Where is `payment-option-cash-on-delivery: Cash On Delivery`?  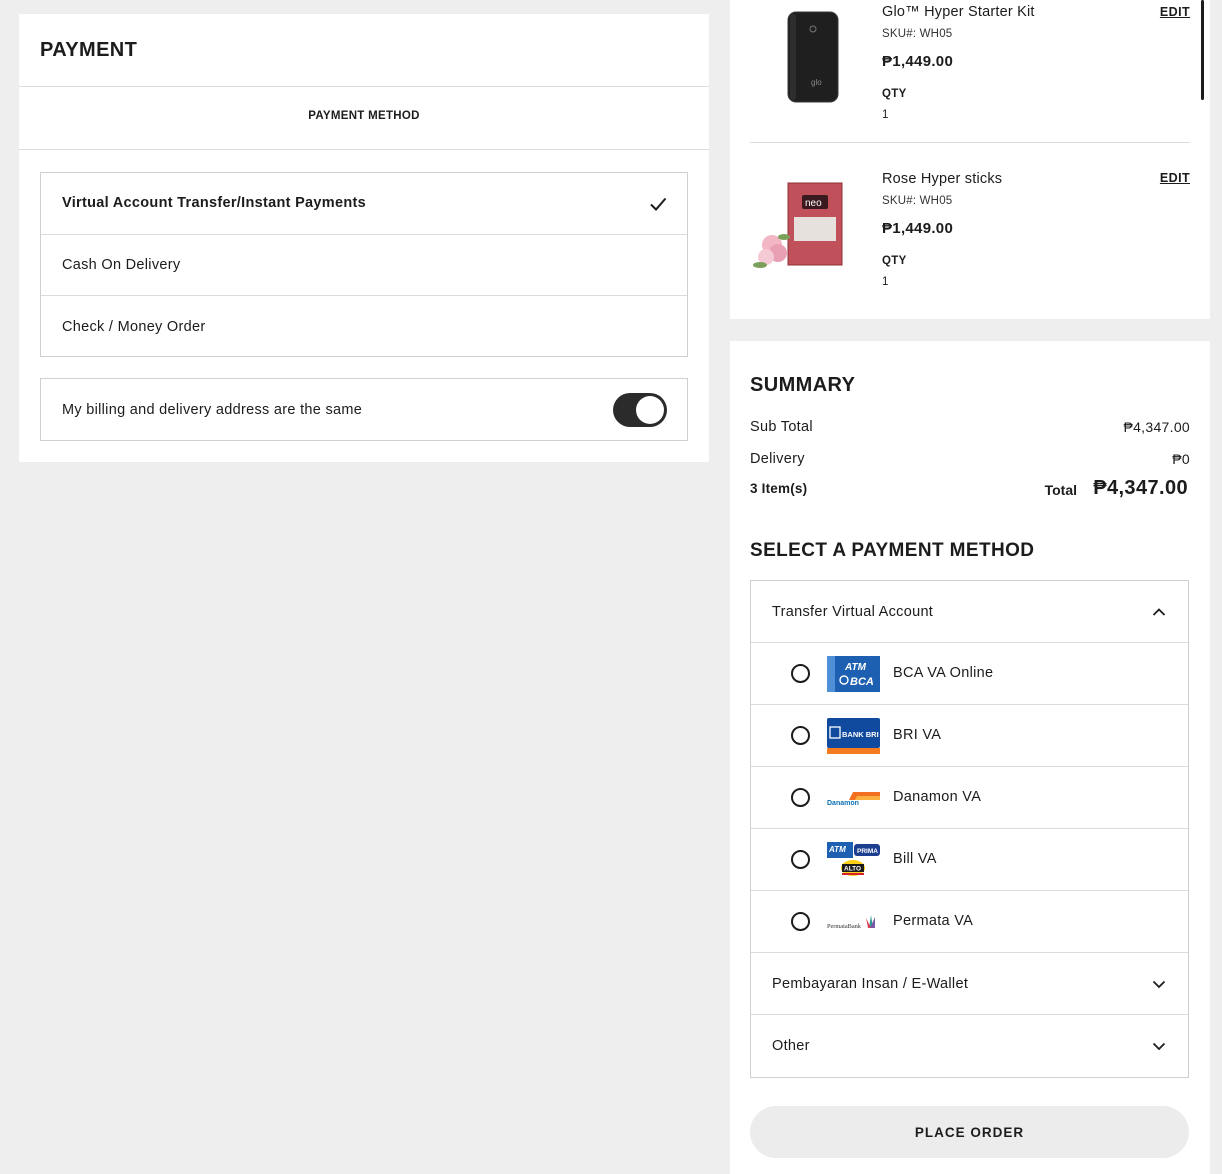 payment-option-cash-on-delivery: Cash On Delivery is located at coordinates (364, 265).